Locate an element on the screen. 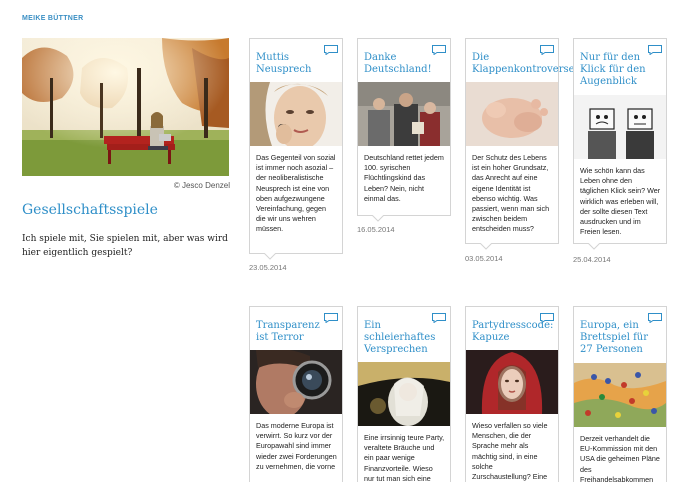 The height and width of the screenshot is (485, 684). author-name: MEIKE BÜTTNER is located at coordinates (52, 18).